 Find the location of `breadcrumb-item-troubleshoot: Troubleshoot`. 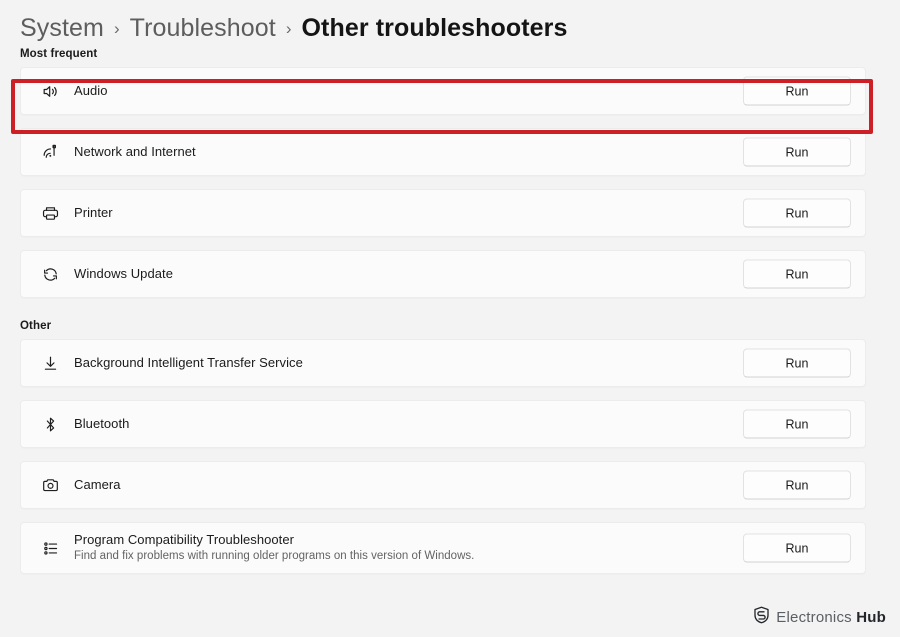

breadcrumb-item-troubleshoot: Troubleshoot is located at coordinates (203, 28).